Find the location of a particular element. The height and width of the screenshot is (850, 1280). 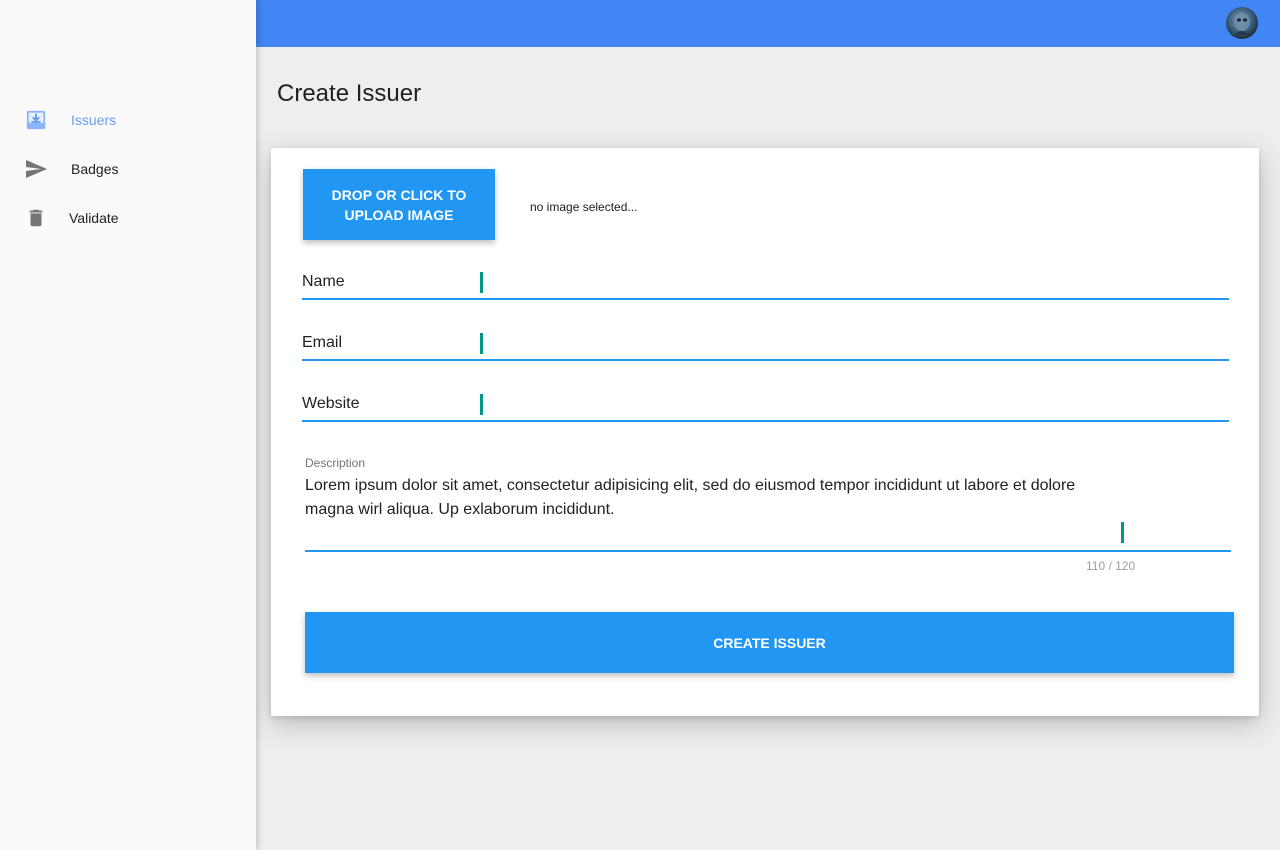

website-input is located at coordinates (850, 400).